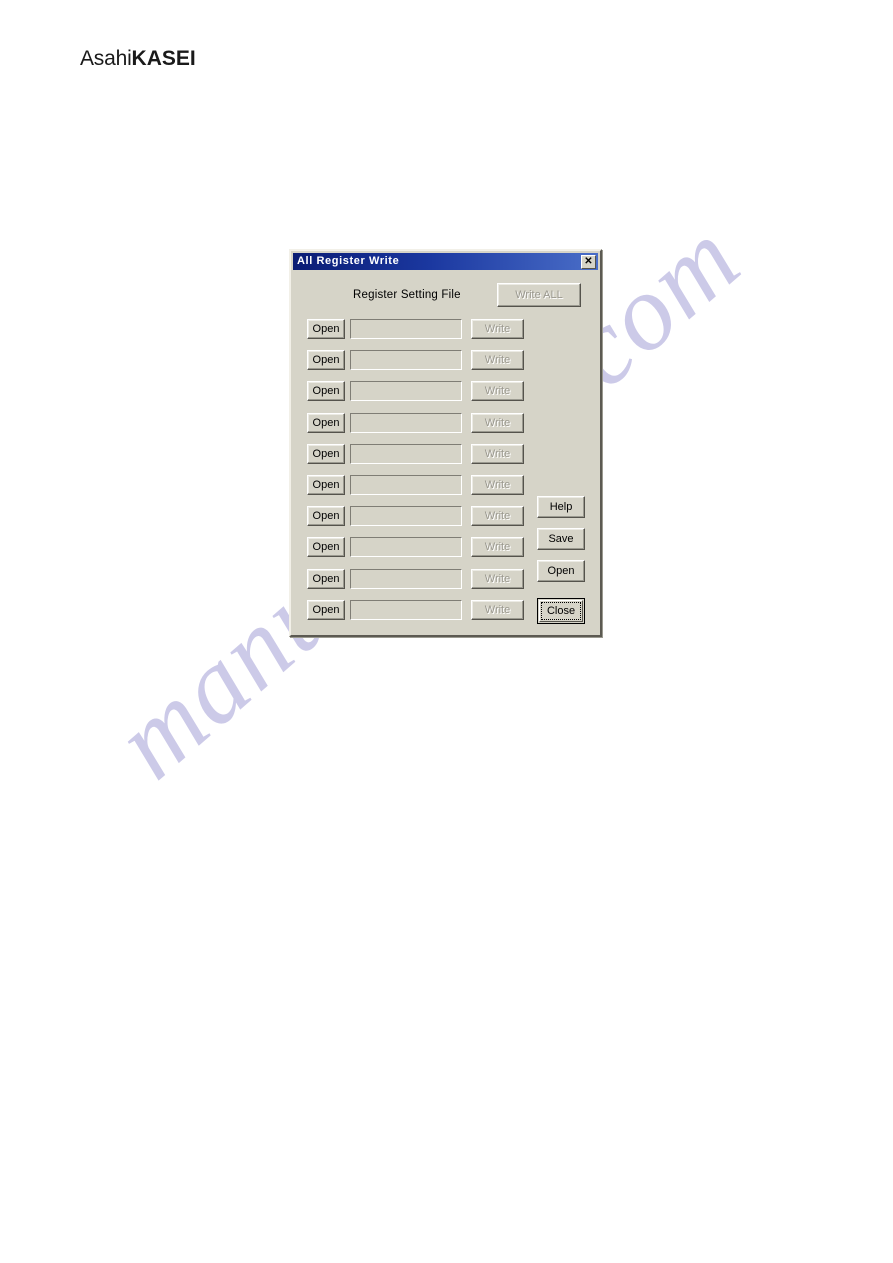 The width and height of the screenshot is (893, 1263). What do you see at coordinates (326, 360) in the screenshot?
I see `row-2-open-button: Open` at bounding box center [326, 360].